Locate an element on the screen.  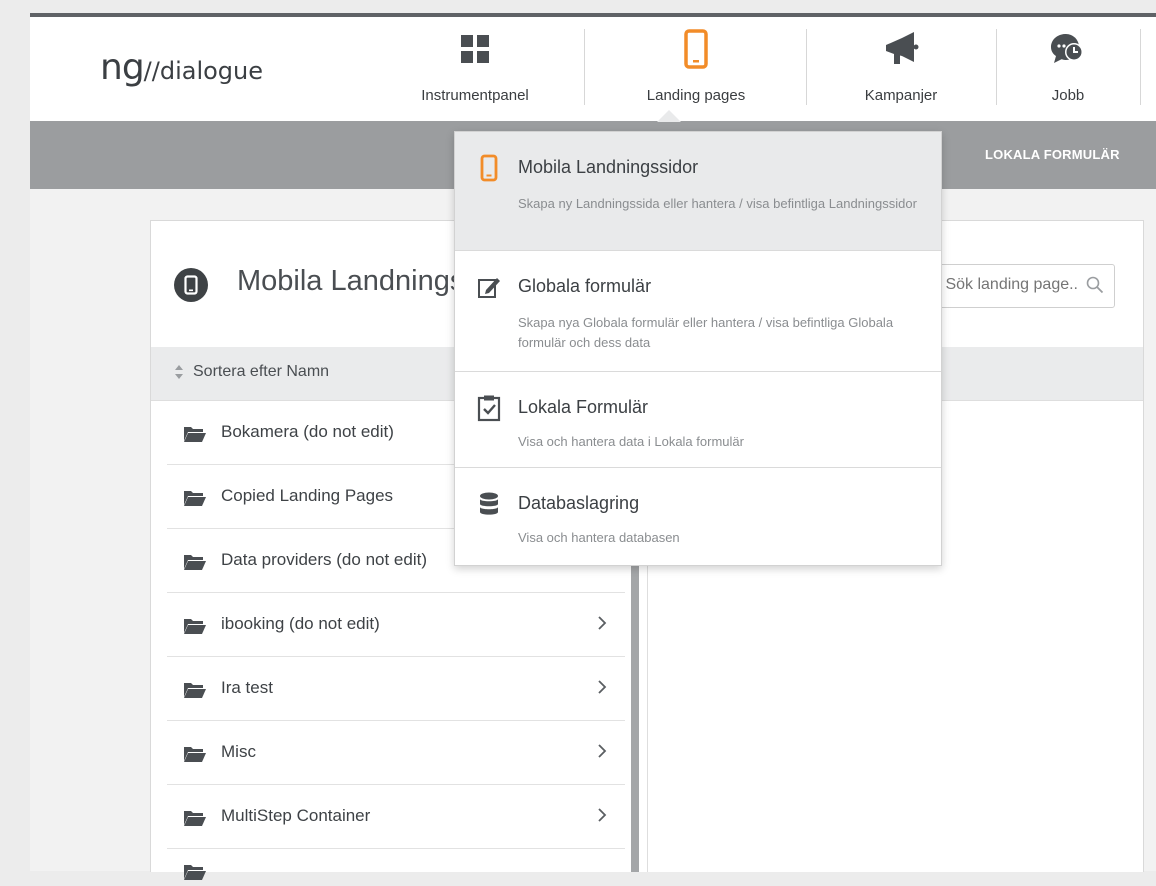
nav-item-landing-pages: Landing pages is located at coordinates (696, 69).